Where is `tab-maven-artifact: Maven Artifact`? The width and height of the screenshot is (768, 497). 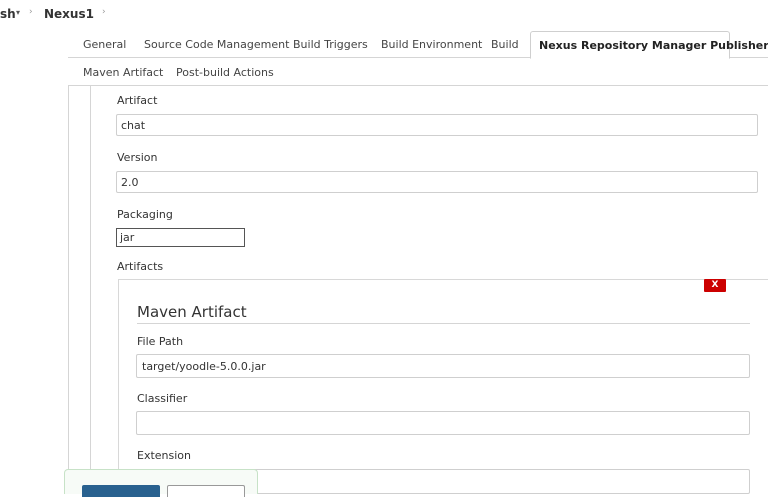 tab-maven-artifact: Maven Artifact is located at coordinates (123, 72).